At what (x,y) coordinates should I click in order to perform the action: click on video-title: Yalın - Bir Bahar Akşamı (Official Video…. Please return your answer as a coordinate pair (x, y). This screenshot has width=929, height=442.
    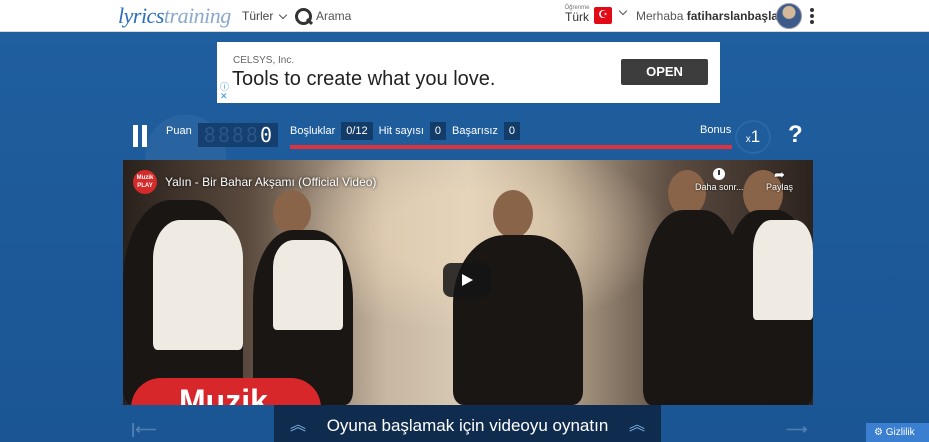
    Looking at the image, I should click on (270, 182).